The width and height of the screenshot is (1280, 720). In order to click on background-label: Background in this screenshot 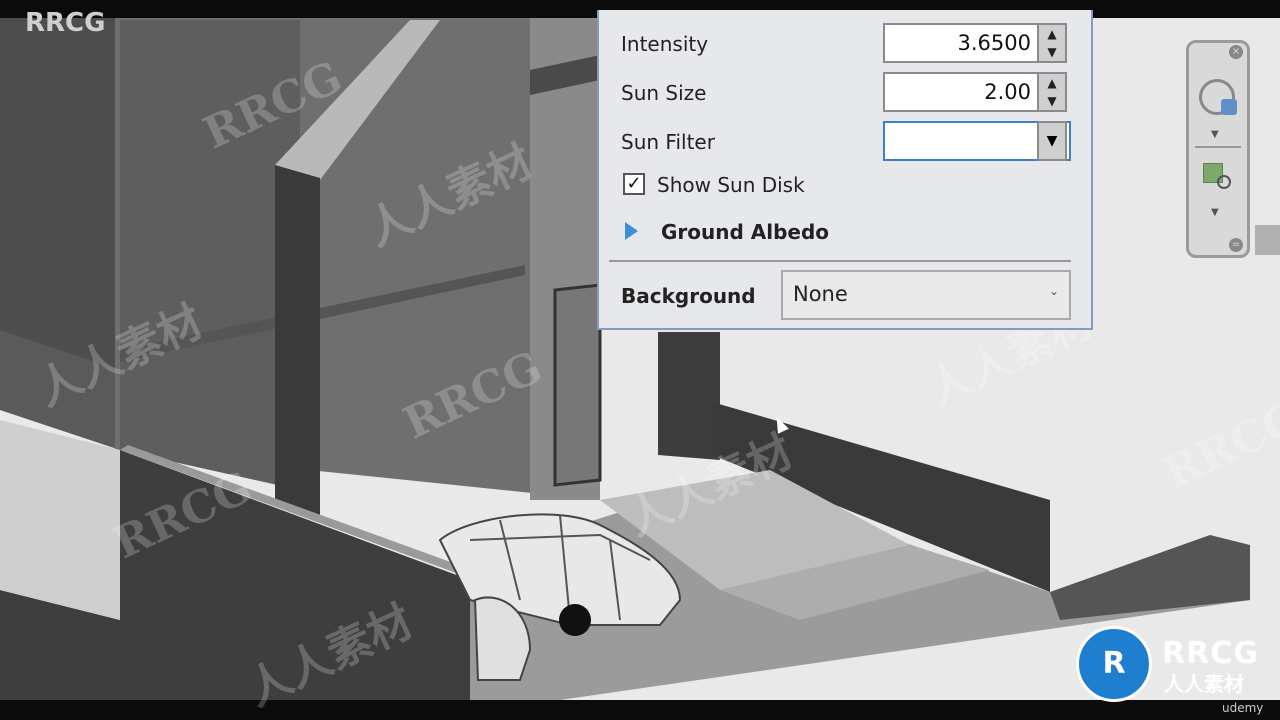, I will do `click(688, 296)`.